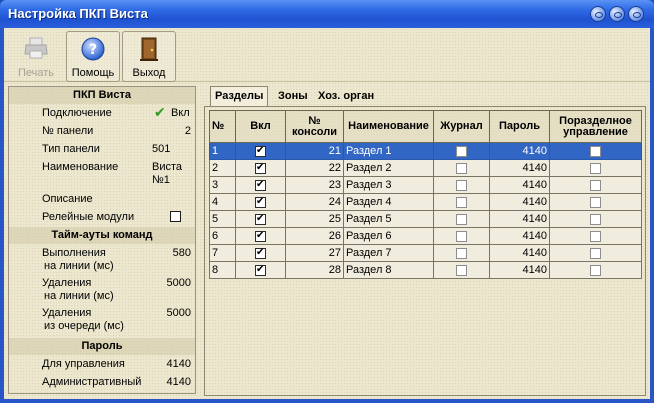  I want to click on col-password-header: Пароль, so click(519, 126).